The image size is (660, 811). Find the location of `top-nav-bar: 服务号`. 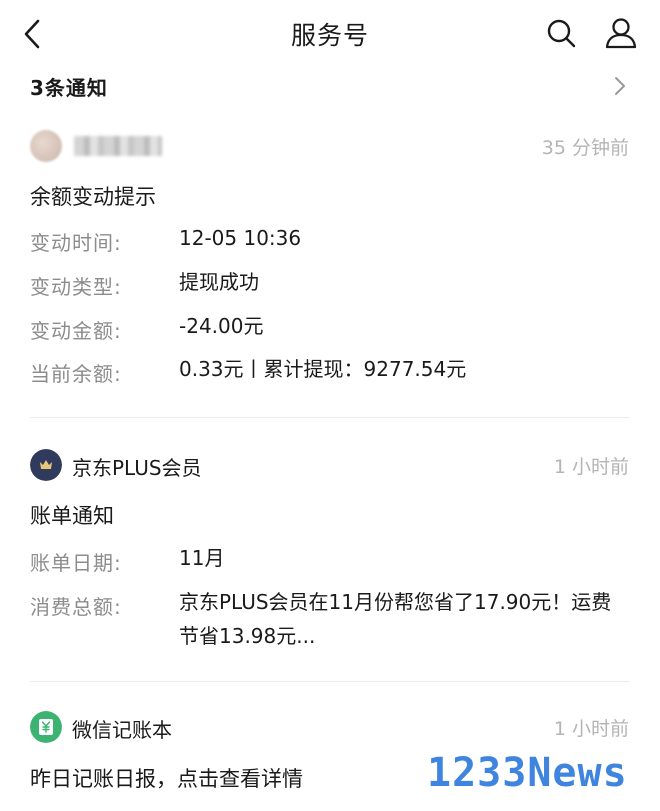

top-nav-bar: 服务号 is located at coordinates (330, 33).